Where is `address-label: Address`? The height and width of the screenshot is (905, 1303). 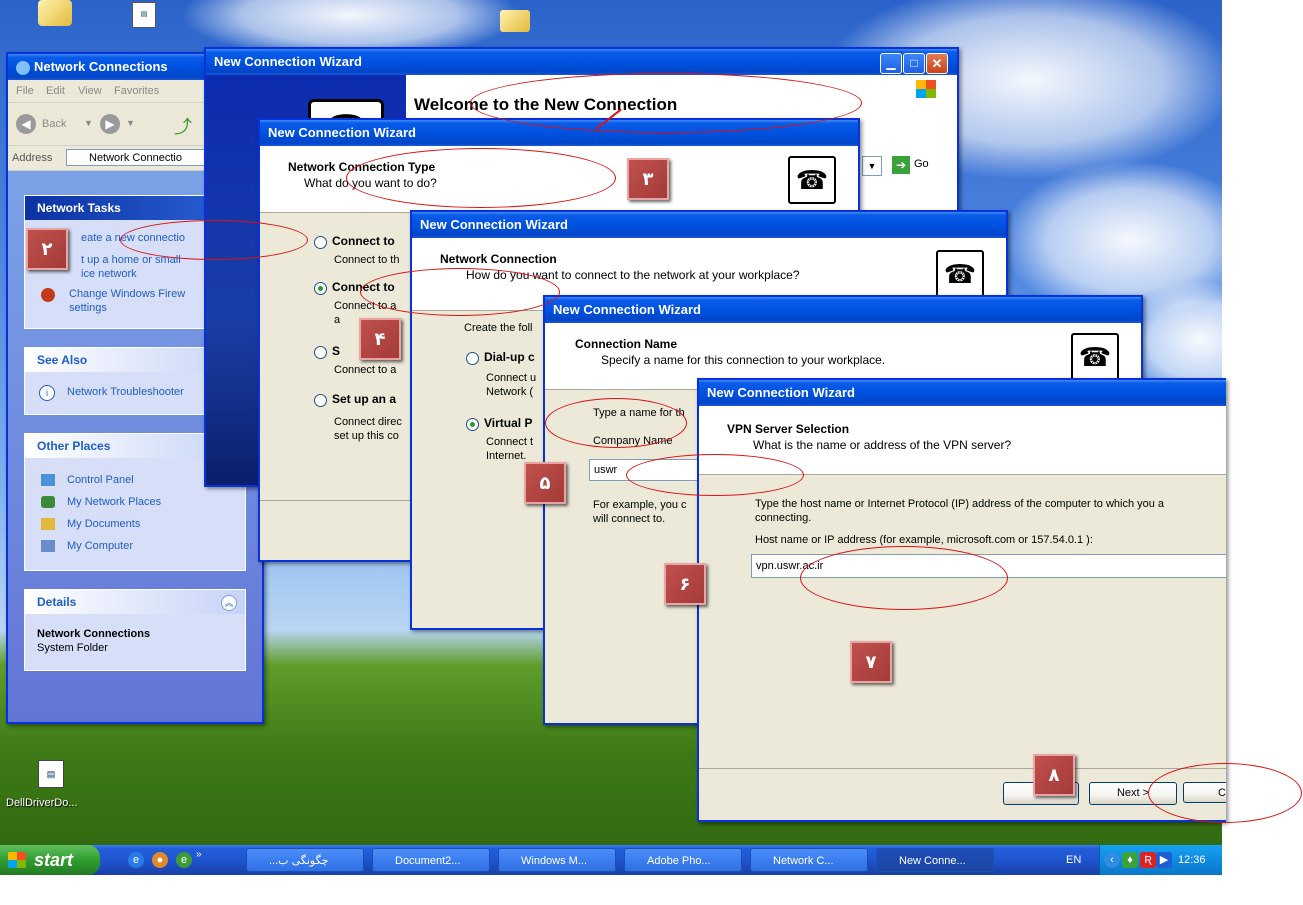
address-label: Address is located at coordinates (32, 158).